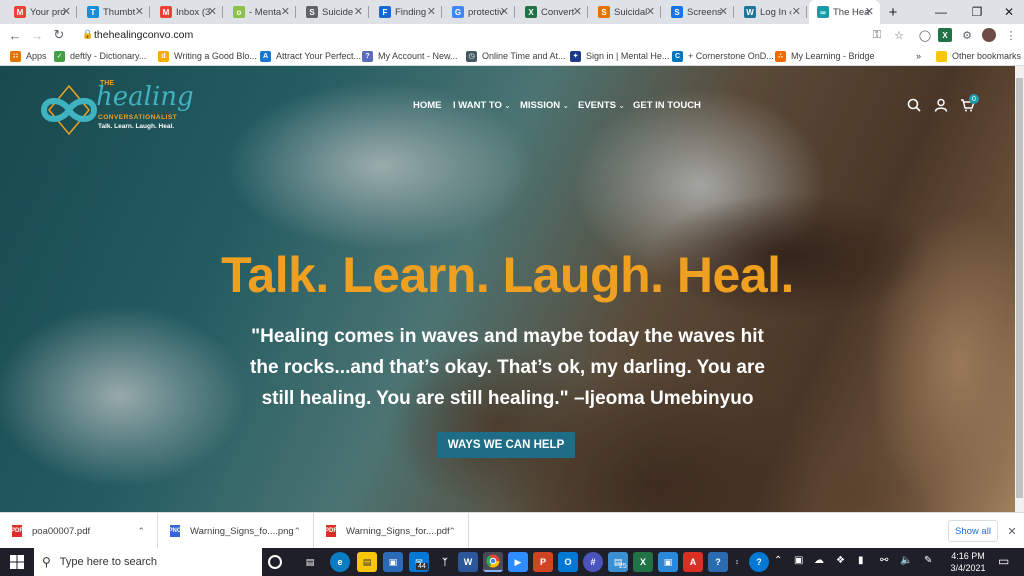 This screenshot has height=576, width=1024. Describe the element at coordinates (367, 562) in the screenshot. I see `file-explorer-icon: ▤` at that location.